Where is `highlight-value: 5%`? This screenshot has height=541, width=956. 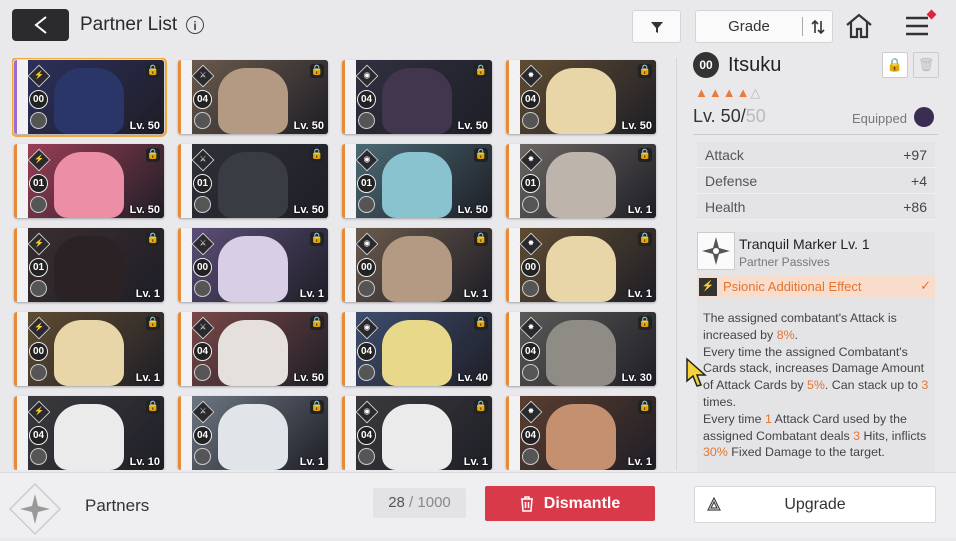
highlight-value: 5% is located at coordinates (816, 385).